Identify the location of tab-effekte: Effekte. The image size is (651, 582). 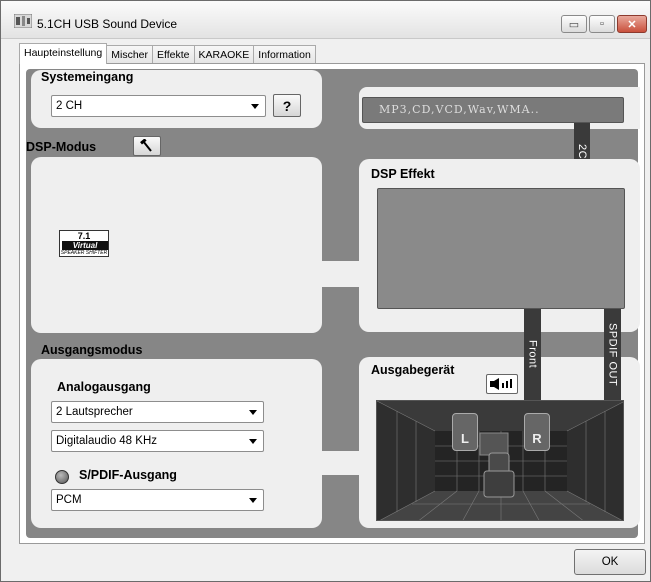
(173, 54).